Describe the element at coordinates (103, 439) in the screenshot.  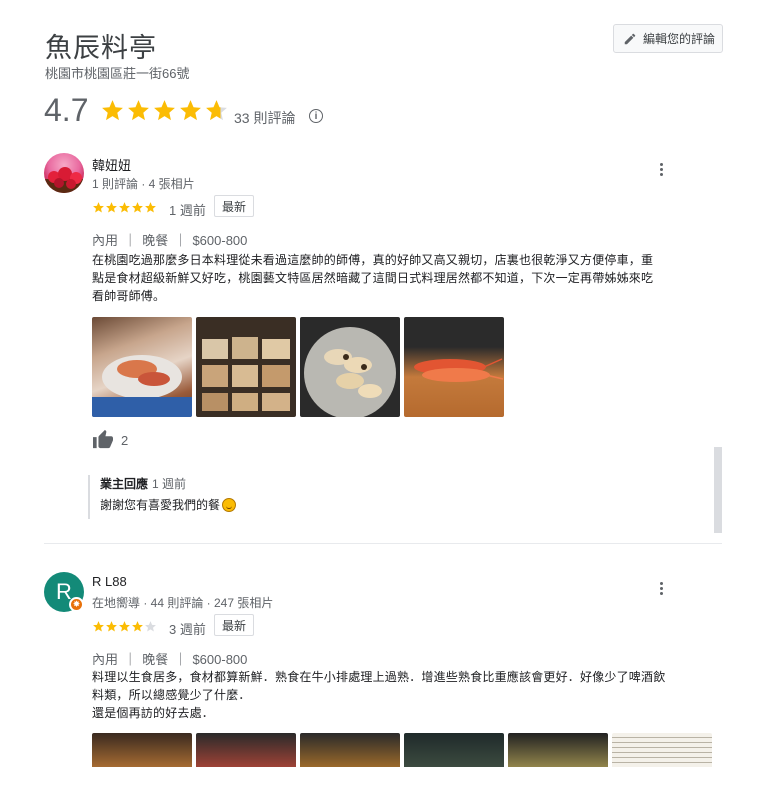
I see `thumbs-up-icon` at that location.